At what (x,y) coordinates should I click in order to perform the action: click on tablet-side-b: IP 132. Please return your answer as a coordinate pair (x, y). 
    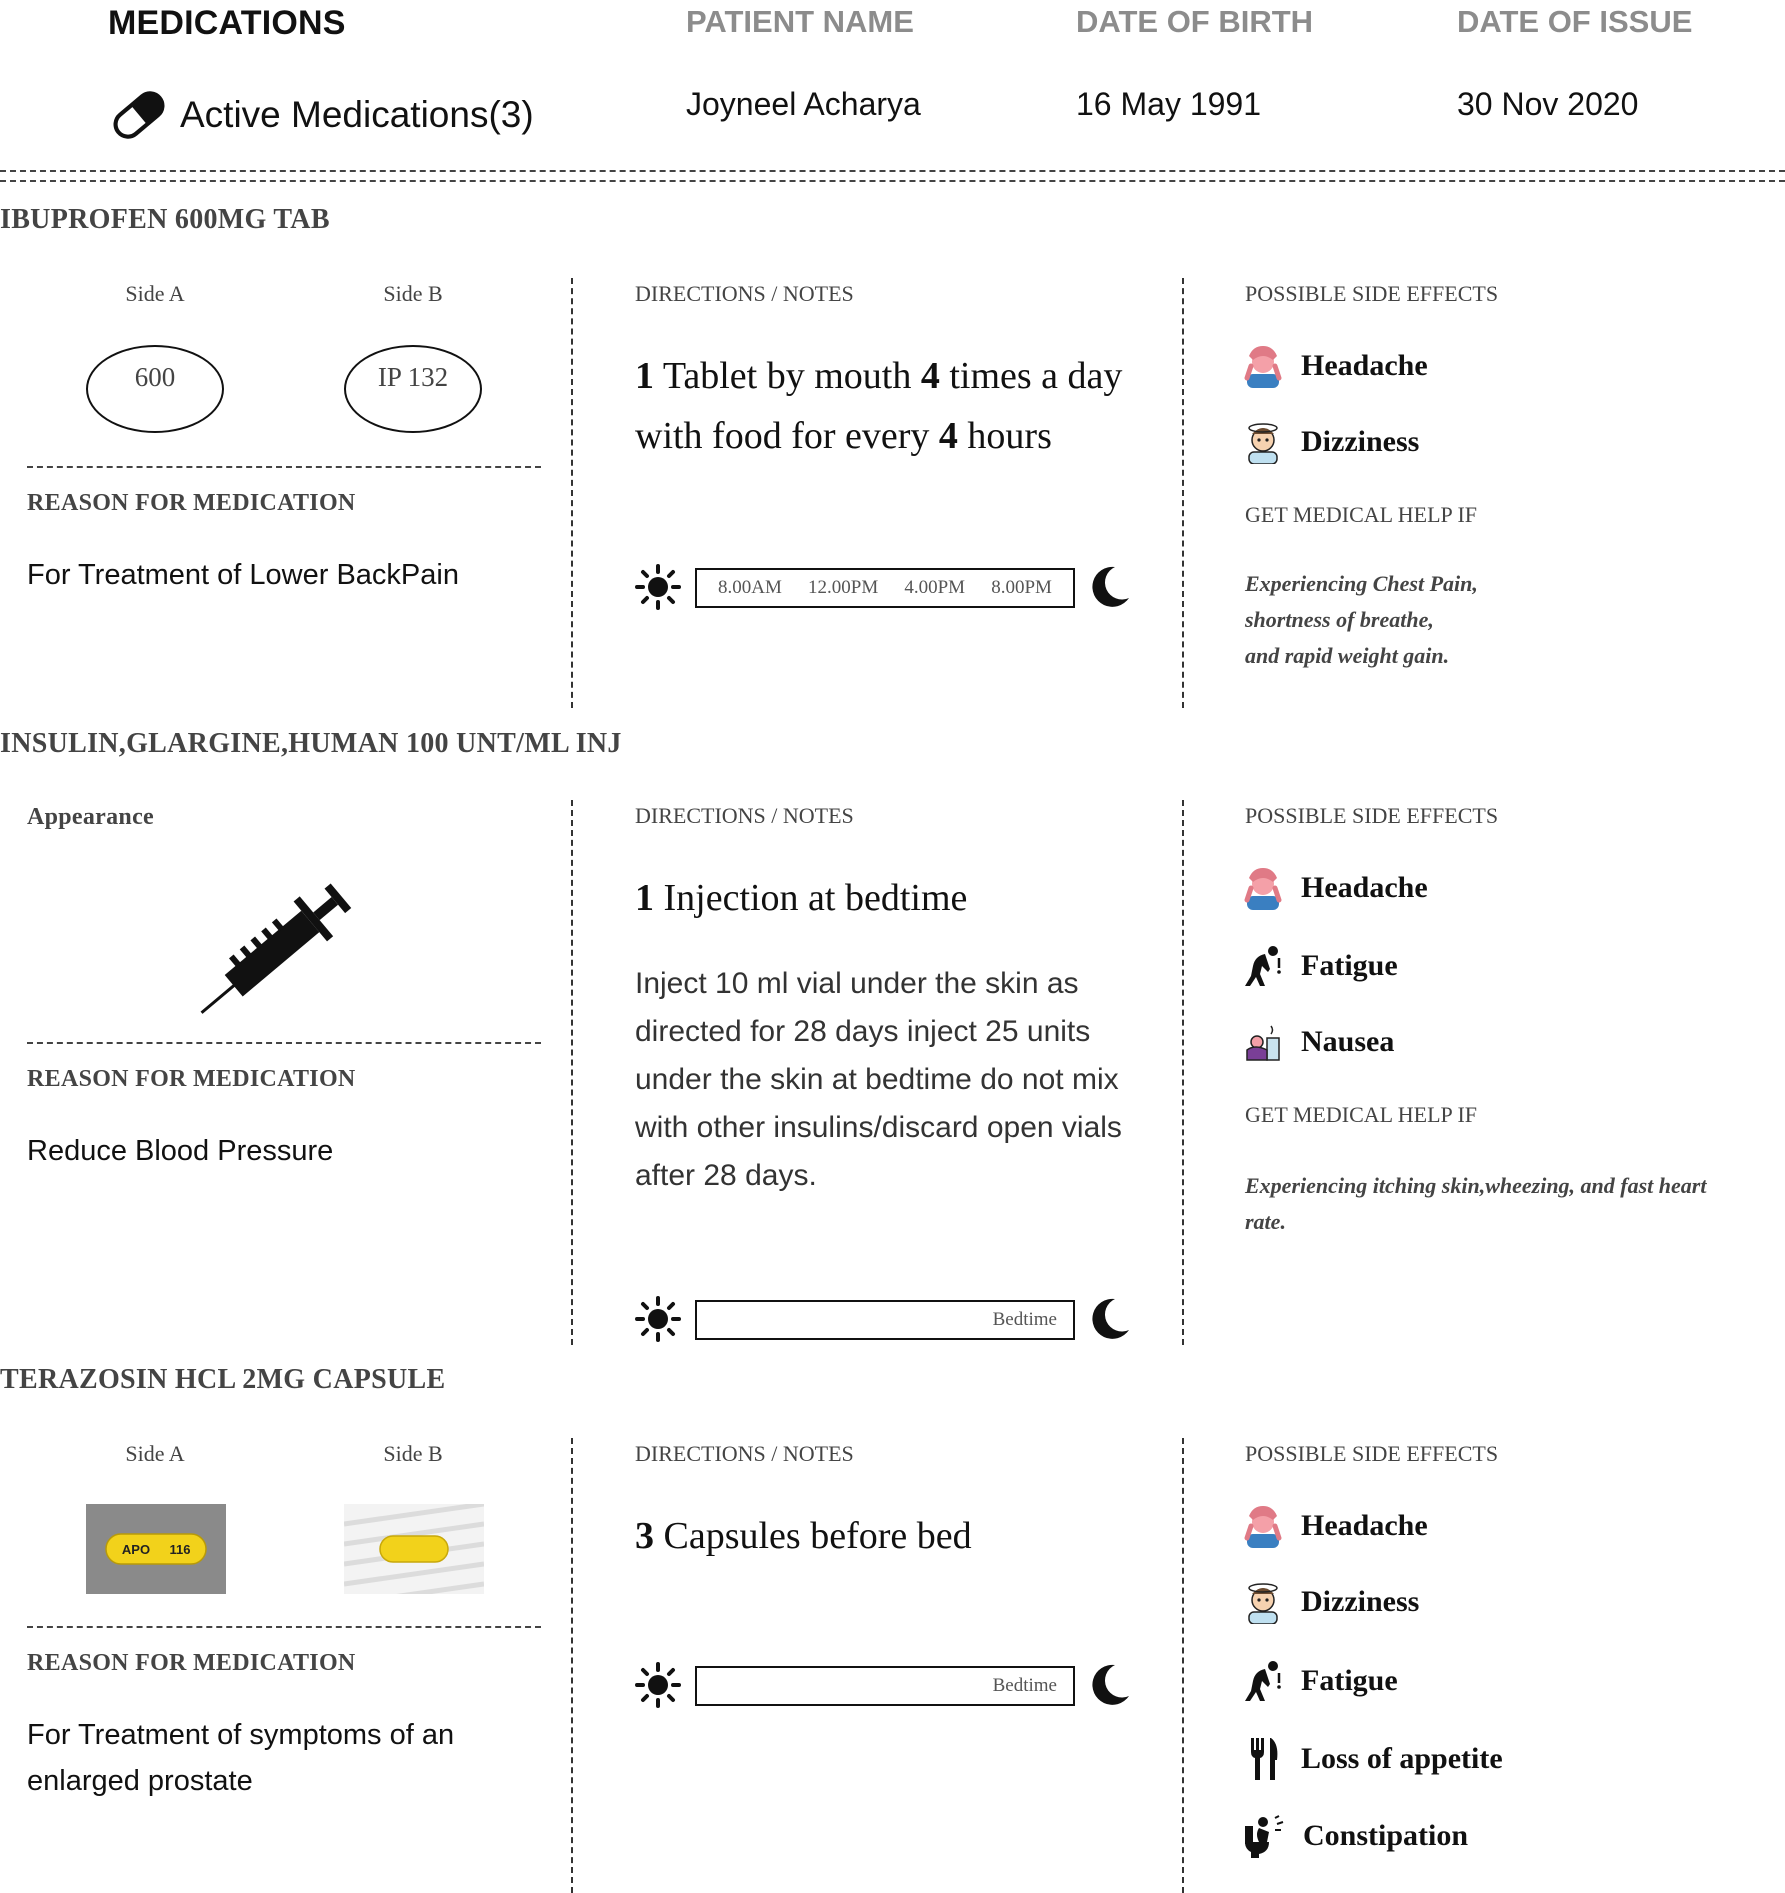
    Looking at the image, I should click on (413, 389).